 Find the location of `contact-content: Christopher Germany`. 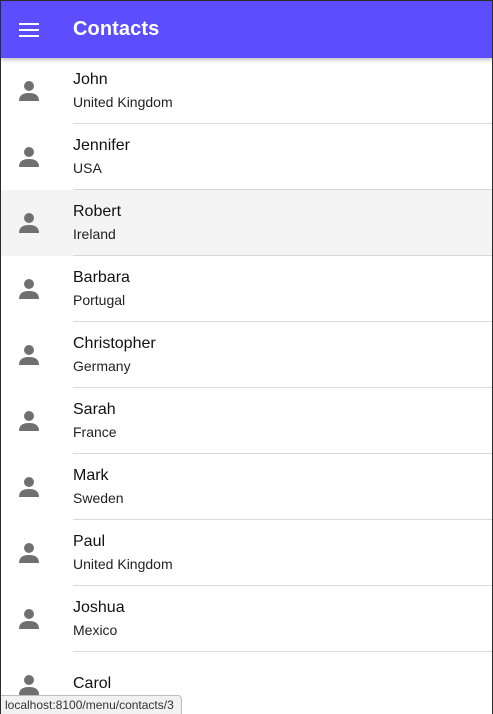

contact-content: Christopher Germany is located at coordinates (282, 355).